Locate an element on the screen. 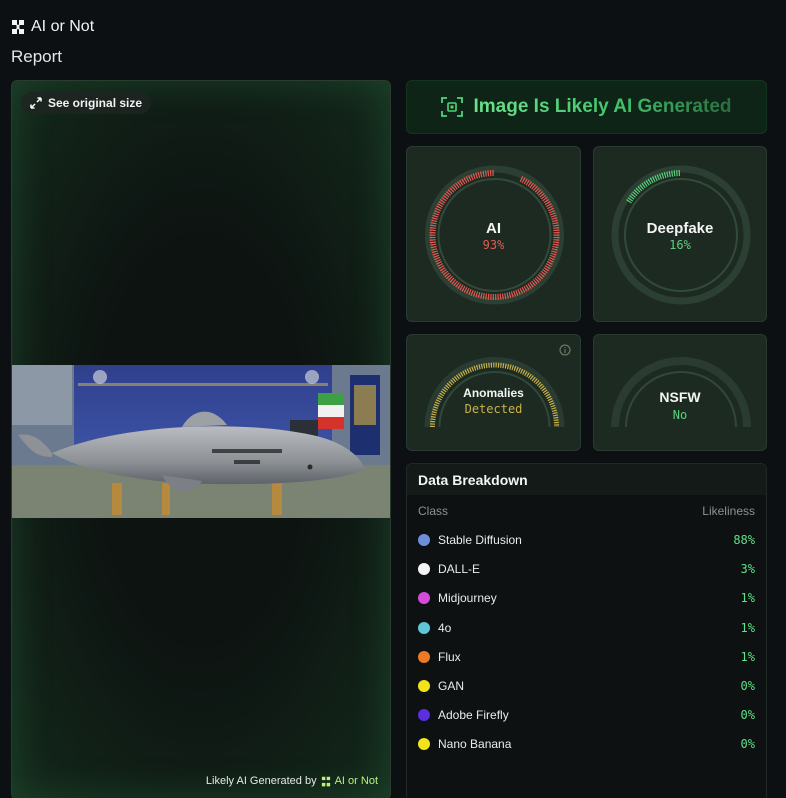 This screenshot has width=786, height=798. ai-value: 93% is located at coordinates (493, 245).